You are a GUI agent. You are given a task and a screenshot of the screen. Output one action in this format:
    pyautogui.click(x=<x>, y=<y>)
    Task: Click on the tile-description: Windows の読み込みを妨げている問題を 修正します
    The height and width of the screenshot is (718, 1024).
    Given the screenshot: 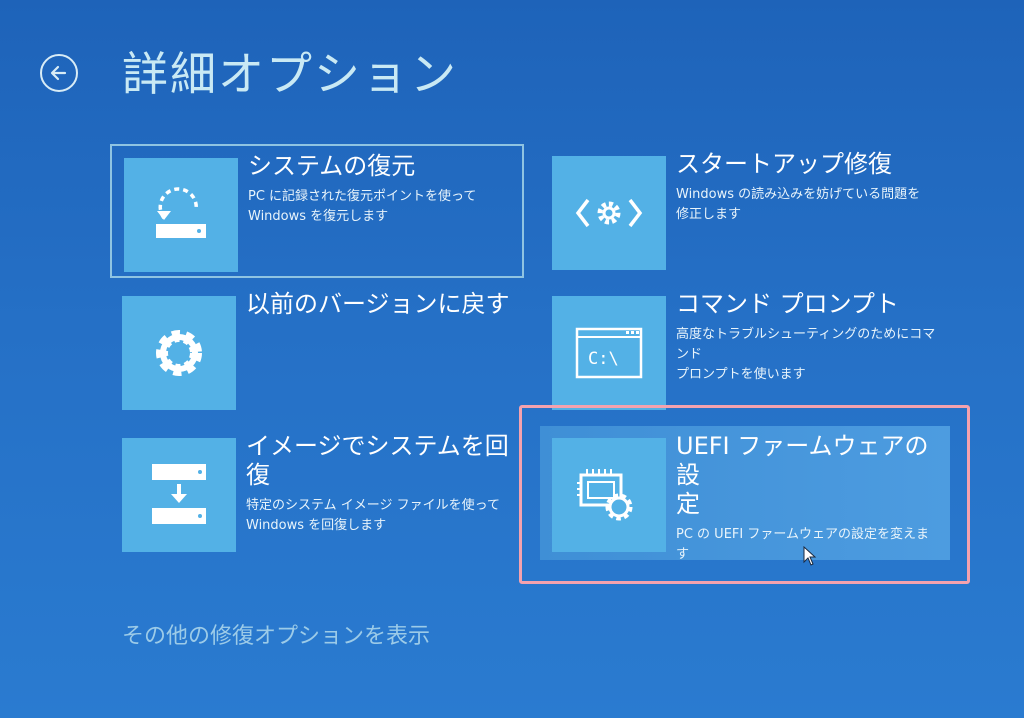 What is the action you would take?
    pyautogui.click(x=798, y=204)
    